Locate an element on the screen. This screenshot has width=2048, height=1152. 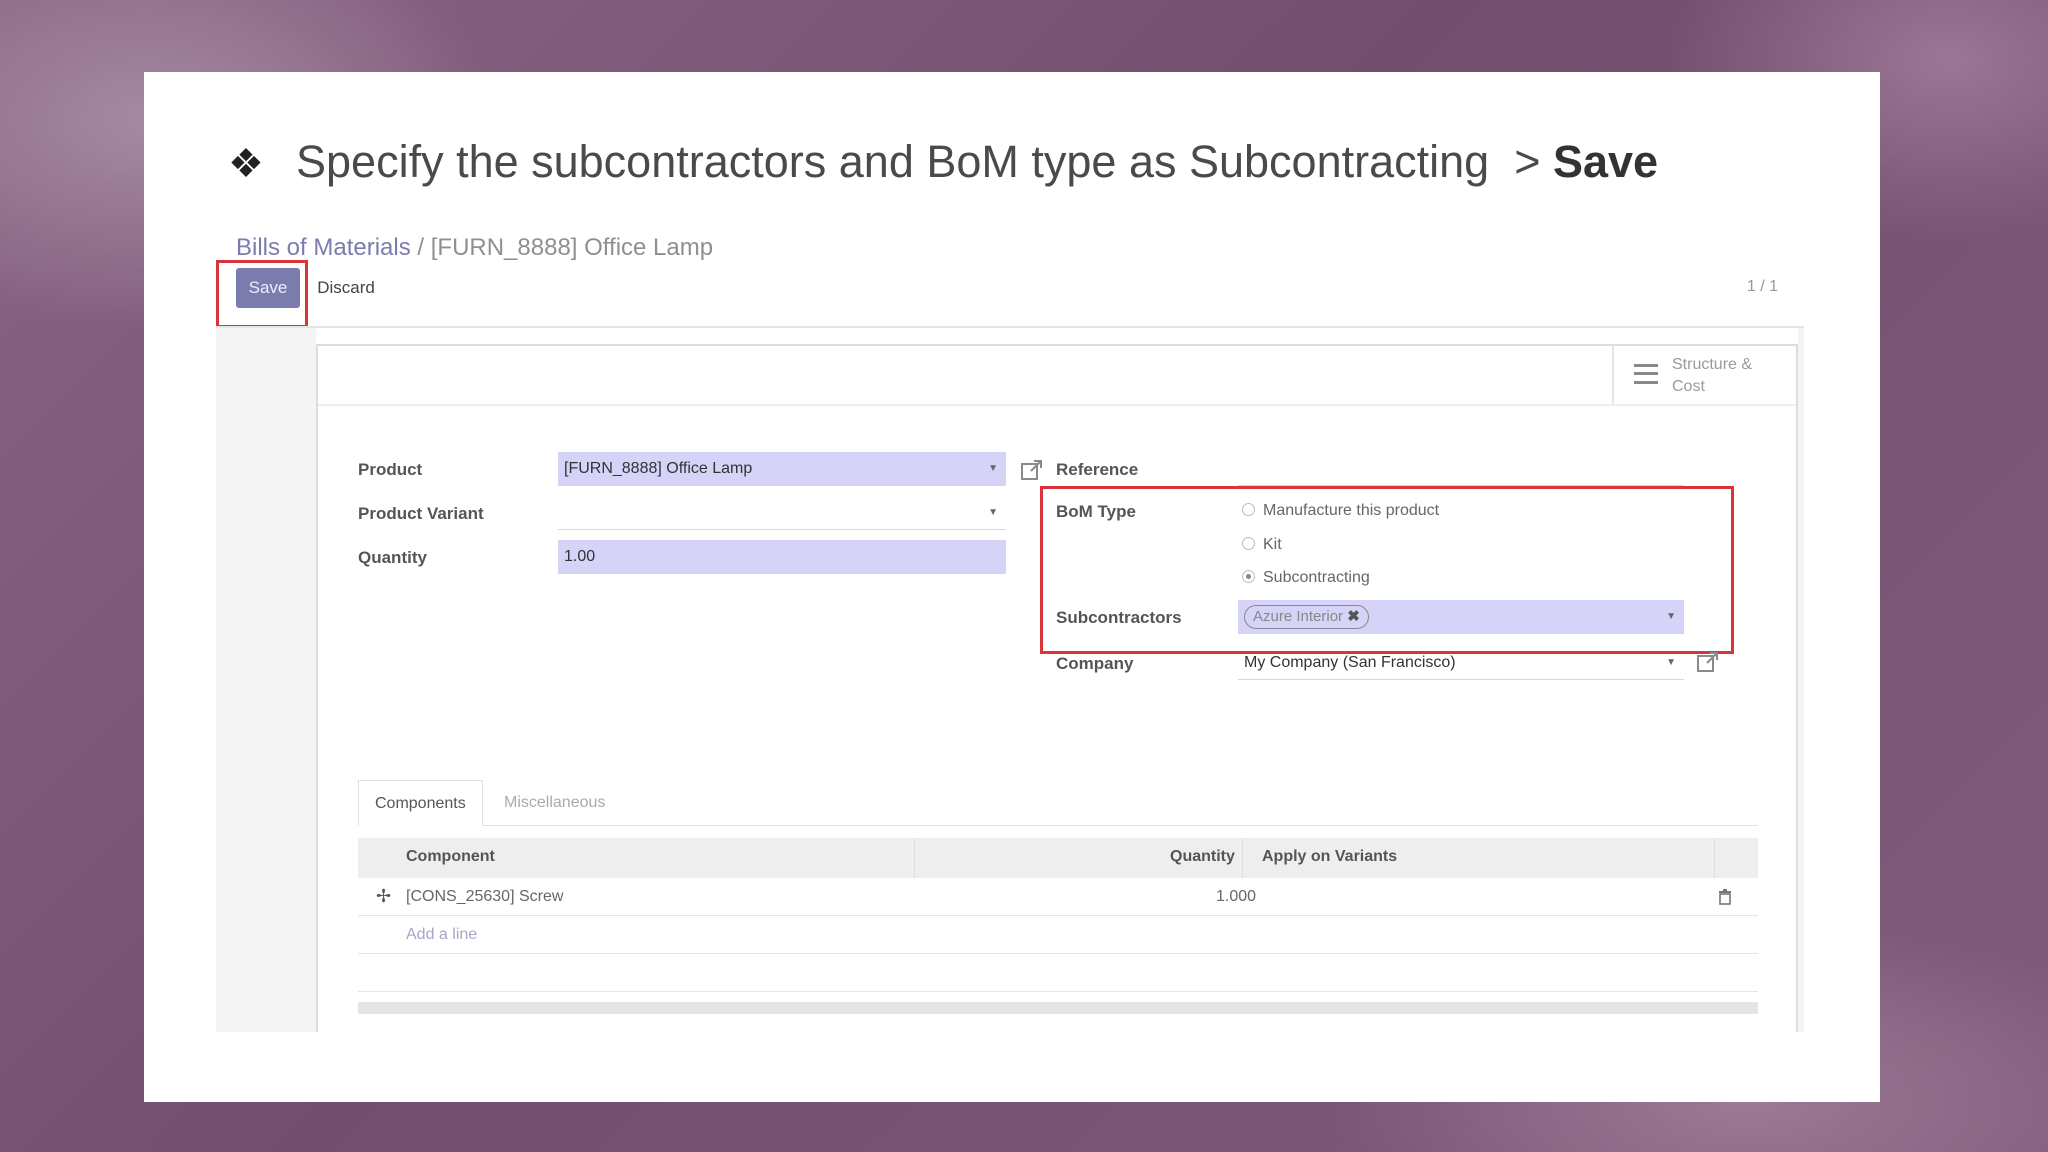
breadcrumb-current: [FURN_8888] Office Lamp is located at coordinates (572, 247).